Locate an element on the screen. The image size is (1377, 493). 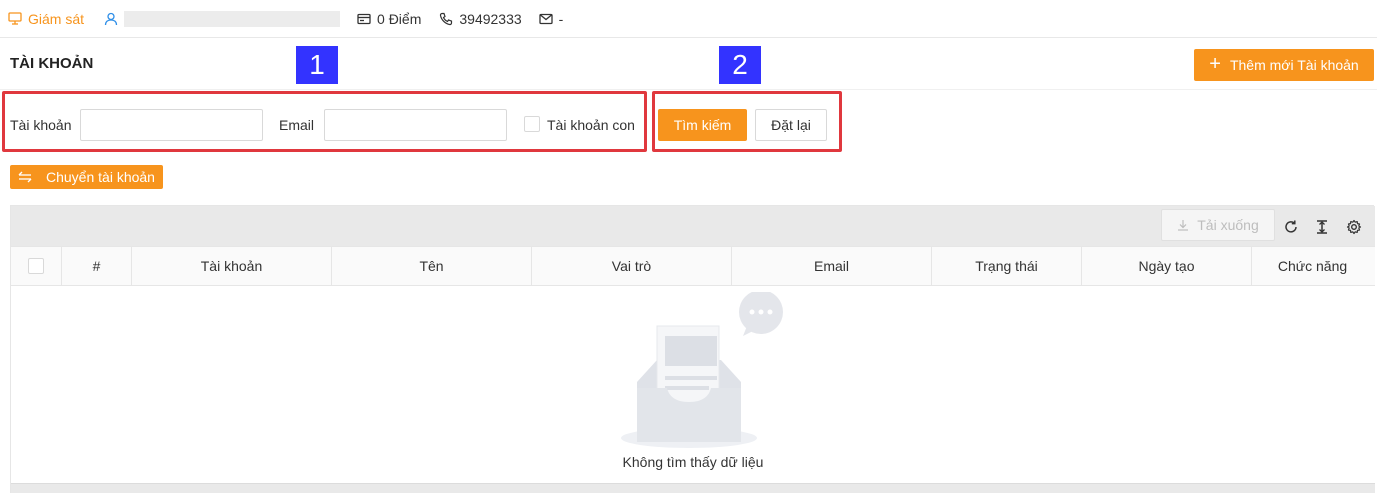
phone-icon is located at coordinates (446, 18).